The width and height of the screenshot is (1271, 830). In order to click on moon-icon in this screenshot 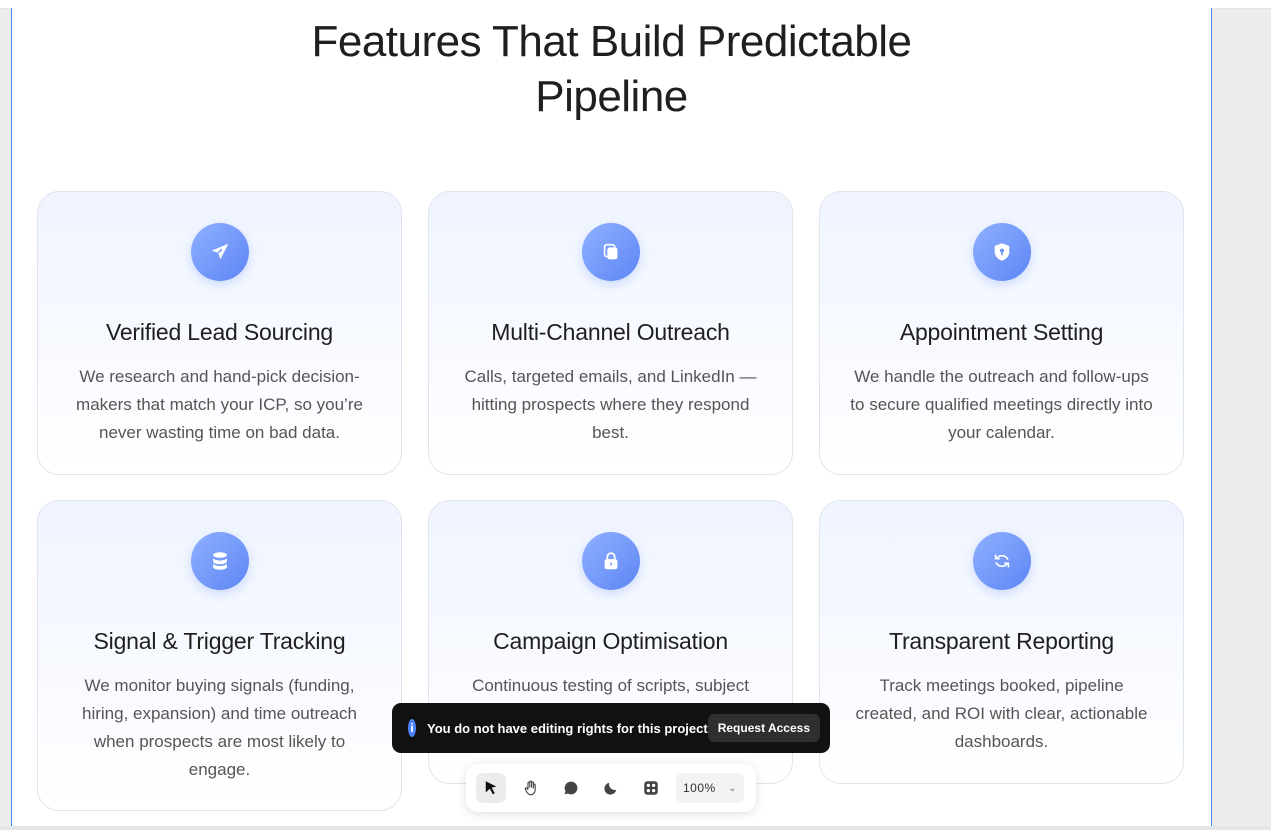, I will do `click(610, 788)`.